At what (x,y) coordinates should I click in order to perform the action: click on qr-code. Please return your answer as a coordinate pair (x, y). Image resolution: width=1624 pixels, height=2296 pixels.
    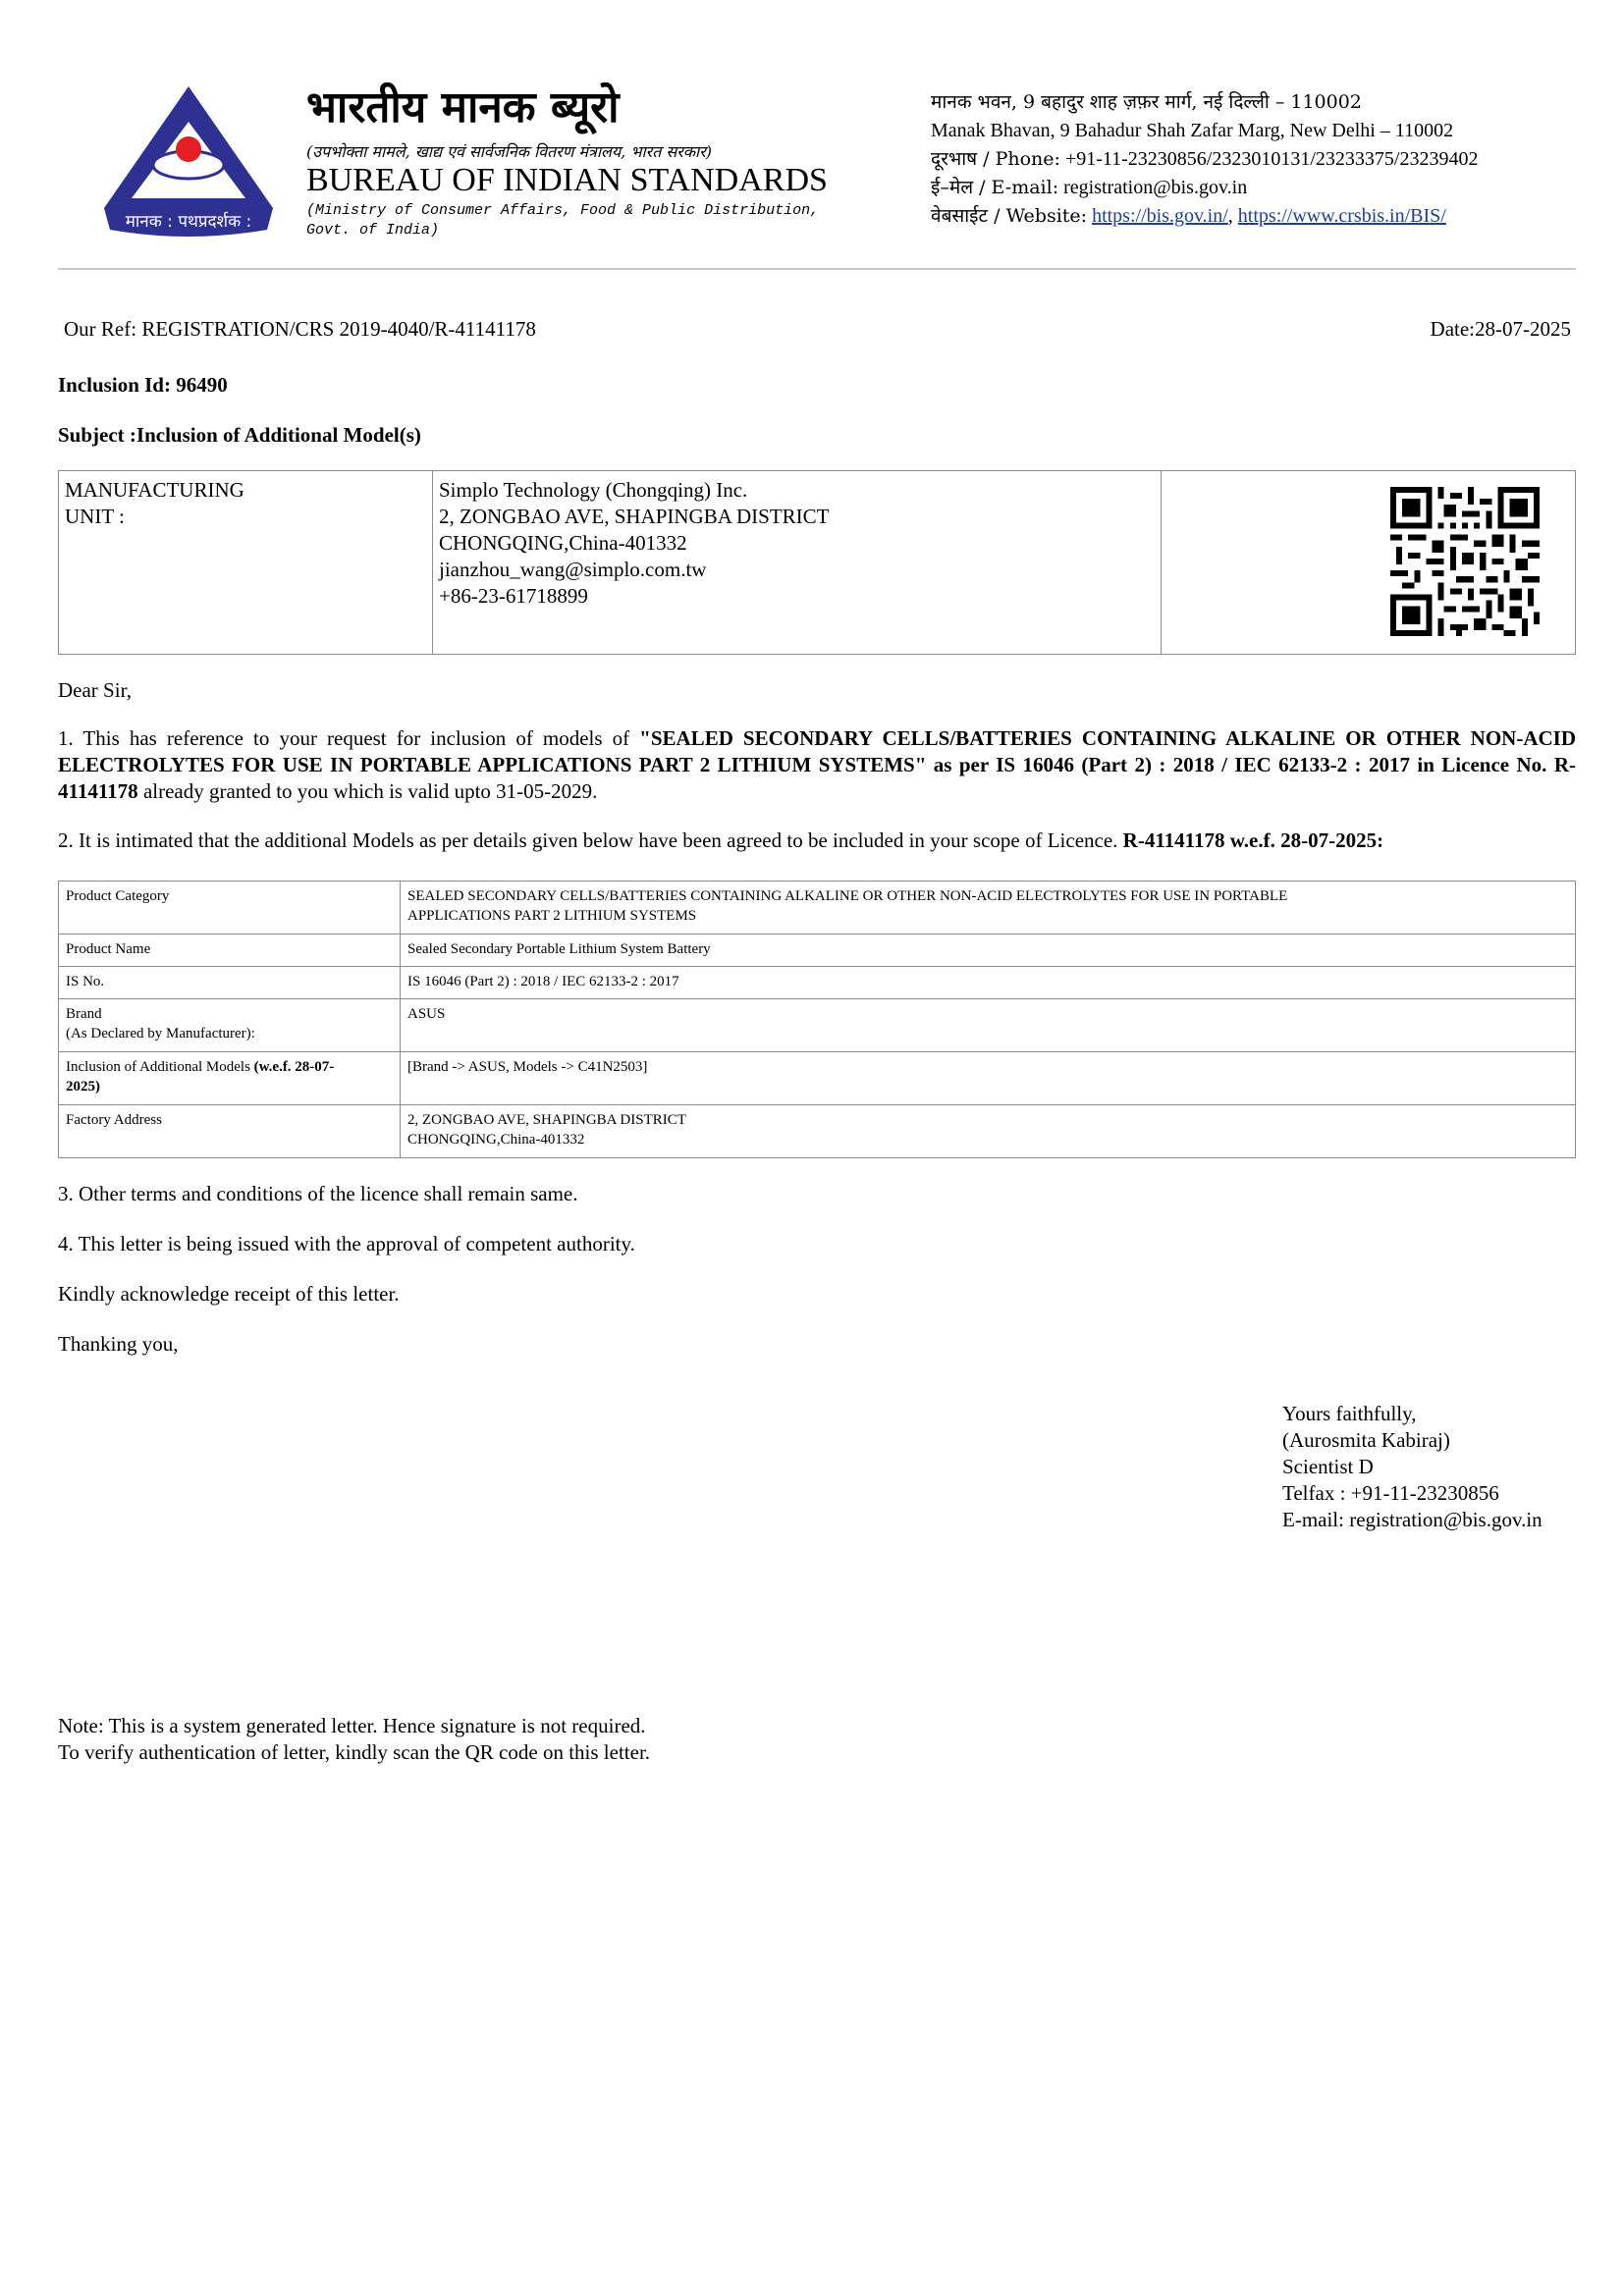
    Looking at the image, I should click on (1465, 561).